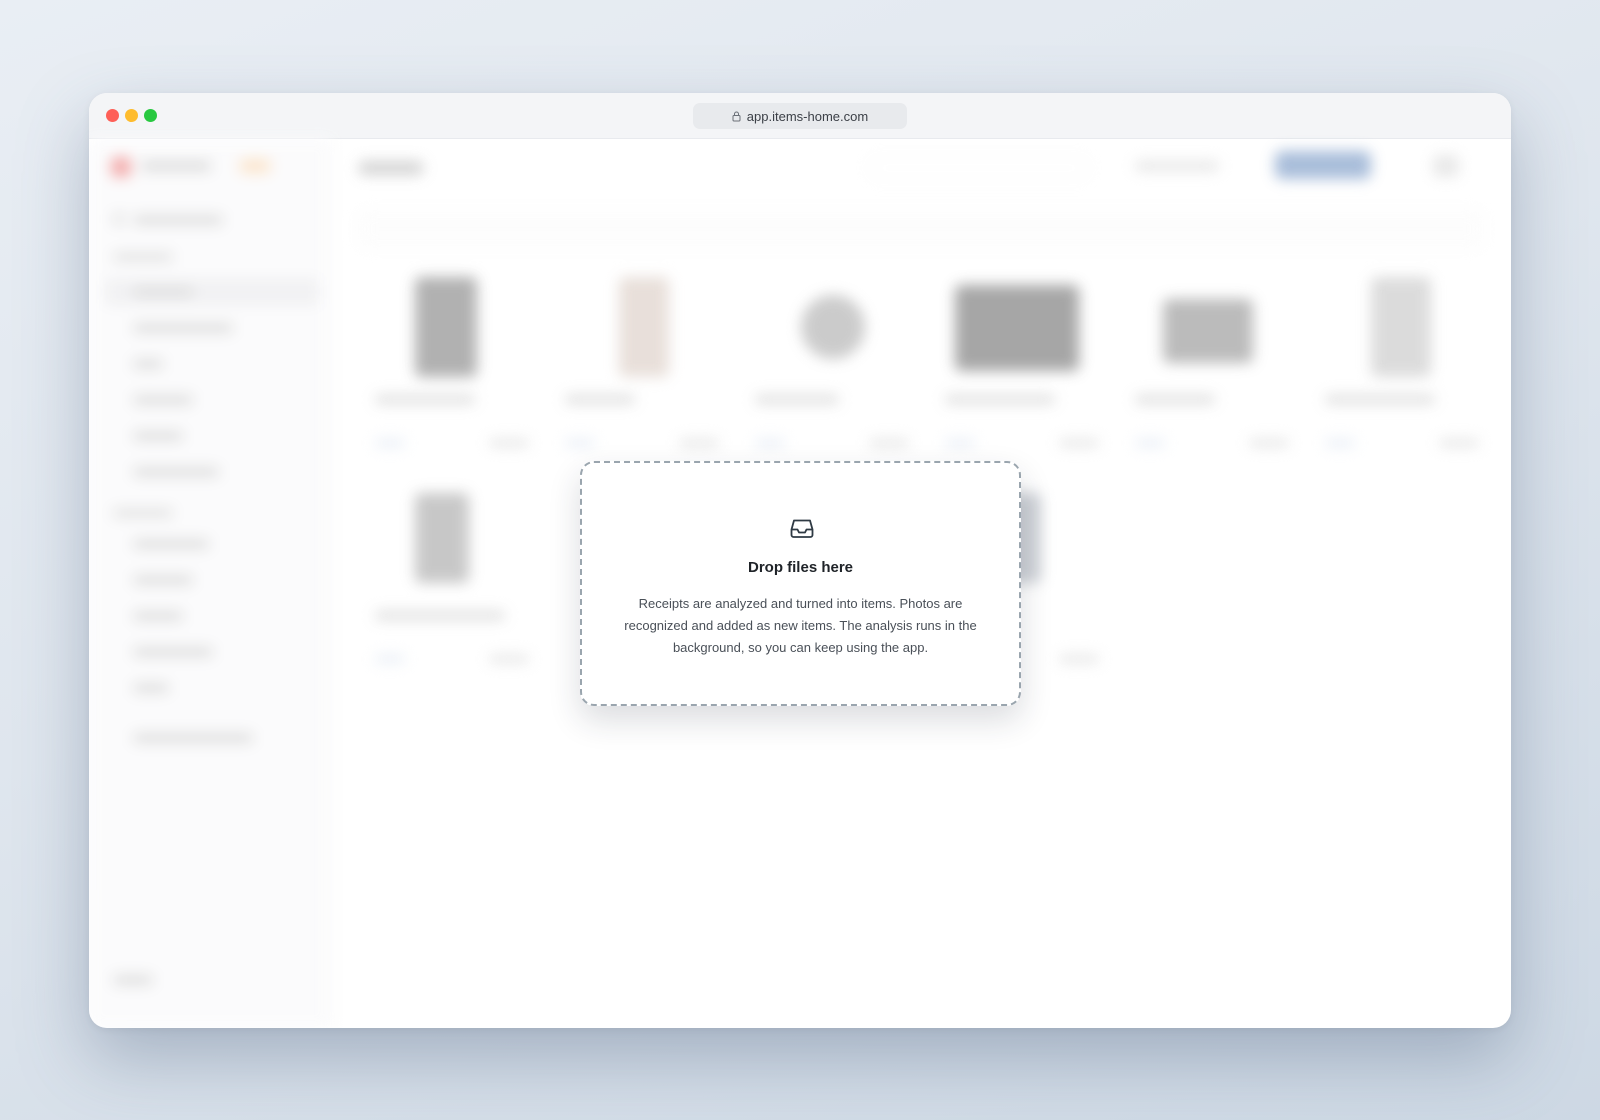  I want to click on maximize-window-button, so click(150, 115).